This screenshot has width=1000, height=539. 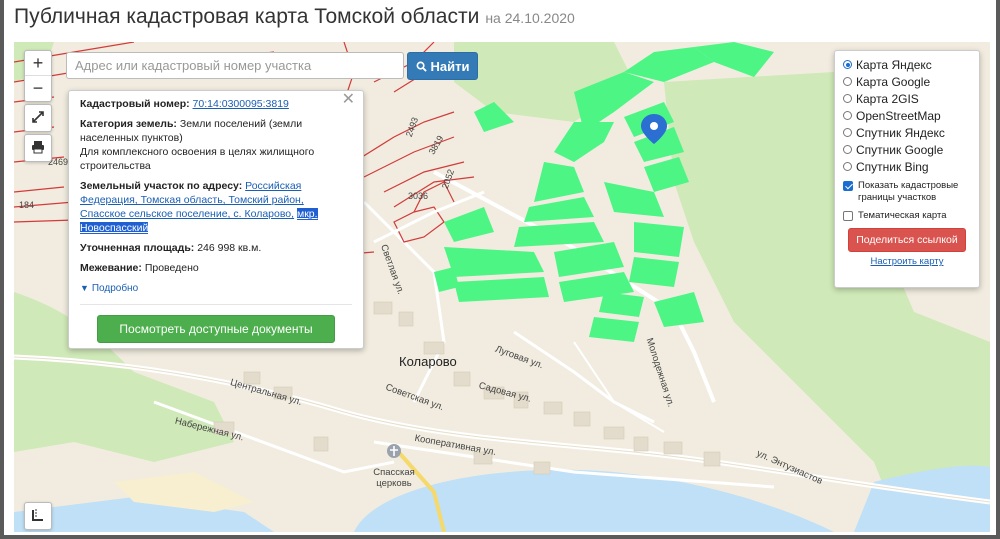 I want to click on measure-button, so click(x=38, y=516).